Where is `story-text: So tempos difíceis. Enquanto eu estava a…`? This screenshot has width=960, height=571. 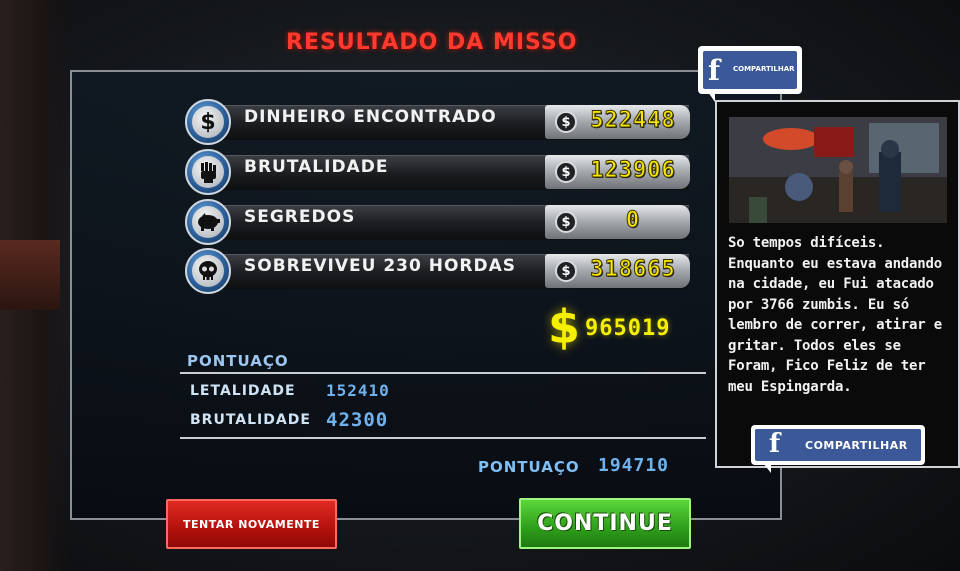 story-text: So tempos difíceis. Enquanto eu estava a… is located at coordinates (835, 315).